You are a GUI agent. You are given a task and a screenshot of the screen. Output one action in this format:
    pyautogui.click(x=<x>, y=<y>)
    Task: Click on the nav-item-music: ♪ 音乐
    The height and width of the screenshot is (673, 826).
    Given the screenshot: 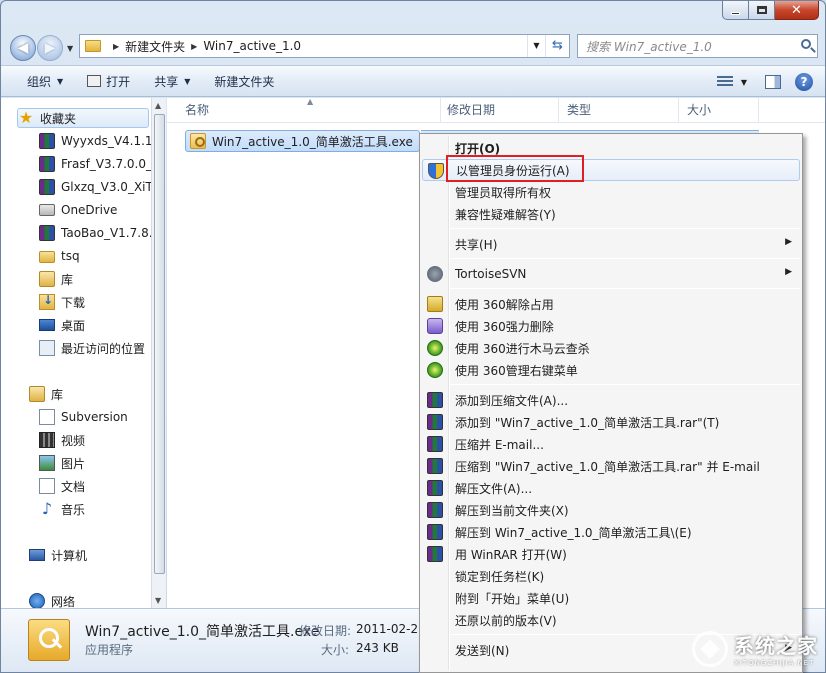 What is the action you would take?
    pyautogui.click(x=62, y=509)
    